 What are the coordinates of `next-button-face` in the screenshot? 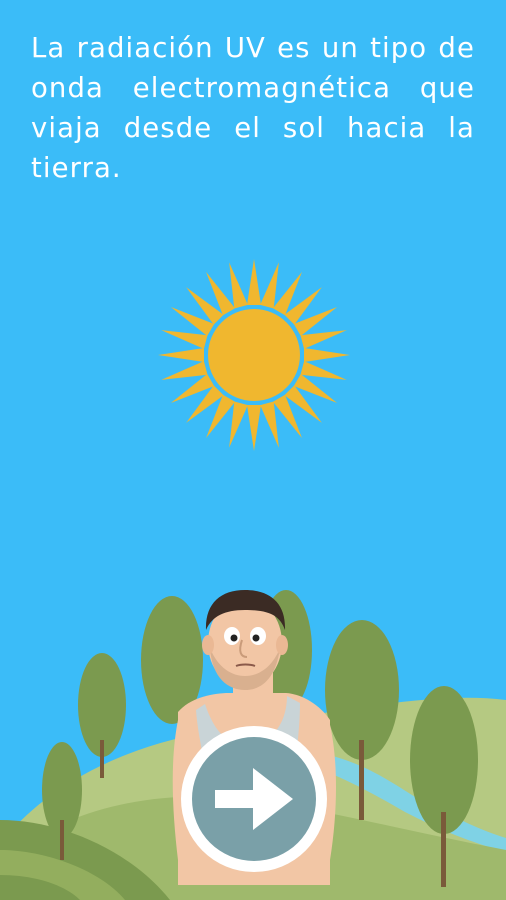 It's located at (254, 799).